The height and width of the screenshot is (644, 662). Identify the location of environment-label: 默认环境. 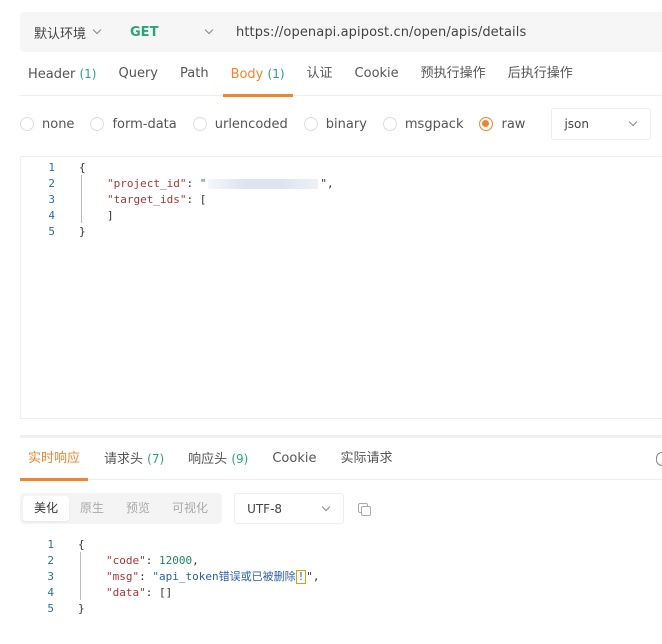
(60, 34).